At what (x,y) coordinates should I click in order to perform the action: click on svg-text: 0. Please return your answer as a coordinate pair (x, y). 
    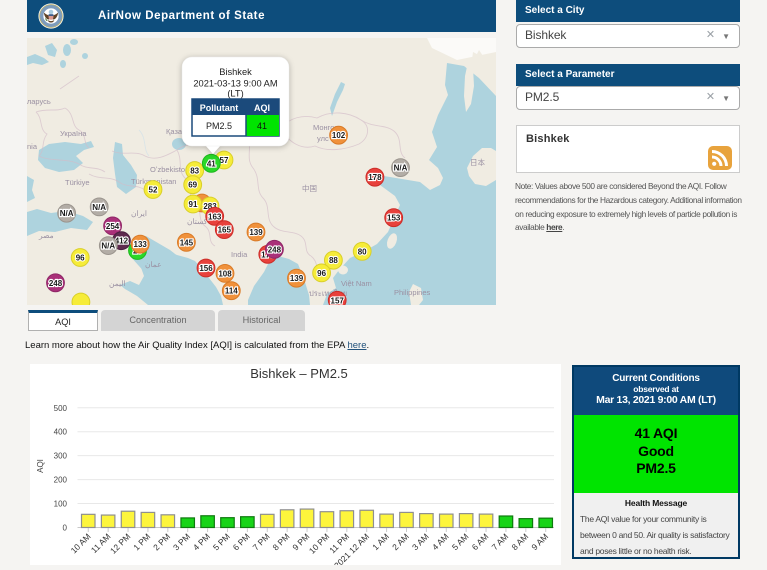
    Looking at the image, I should click on (65, 528).